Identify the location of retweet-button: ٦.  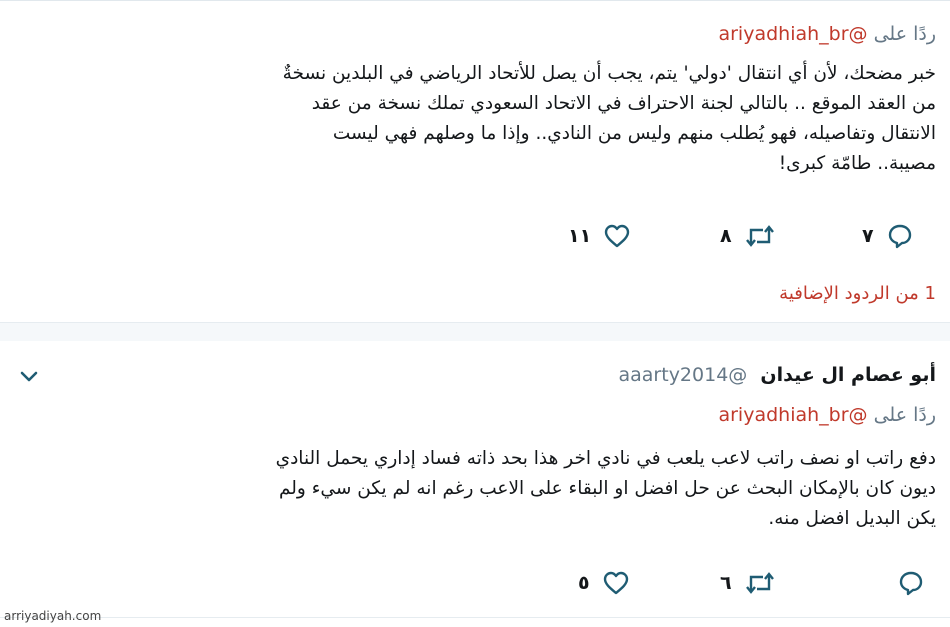
(748, 583).